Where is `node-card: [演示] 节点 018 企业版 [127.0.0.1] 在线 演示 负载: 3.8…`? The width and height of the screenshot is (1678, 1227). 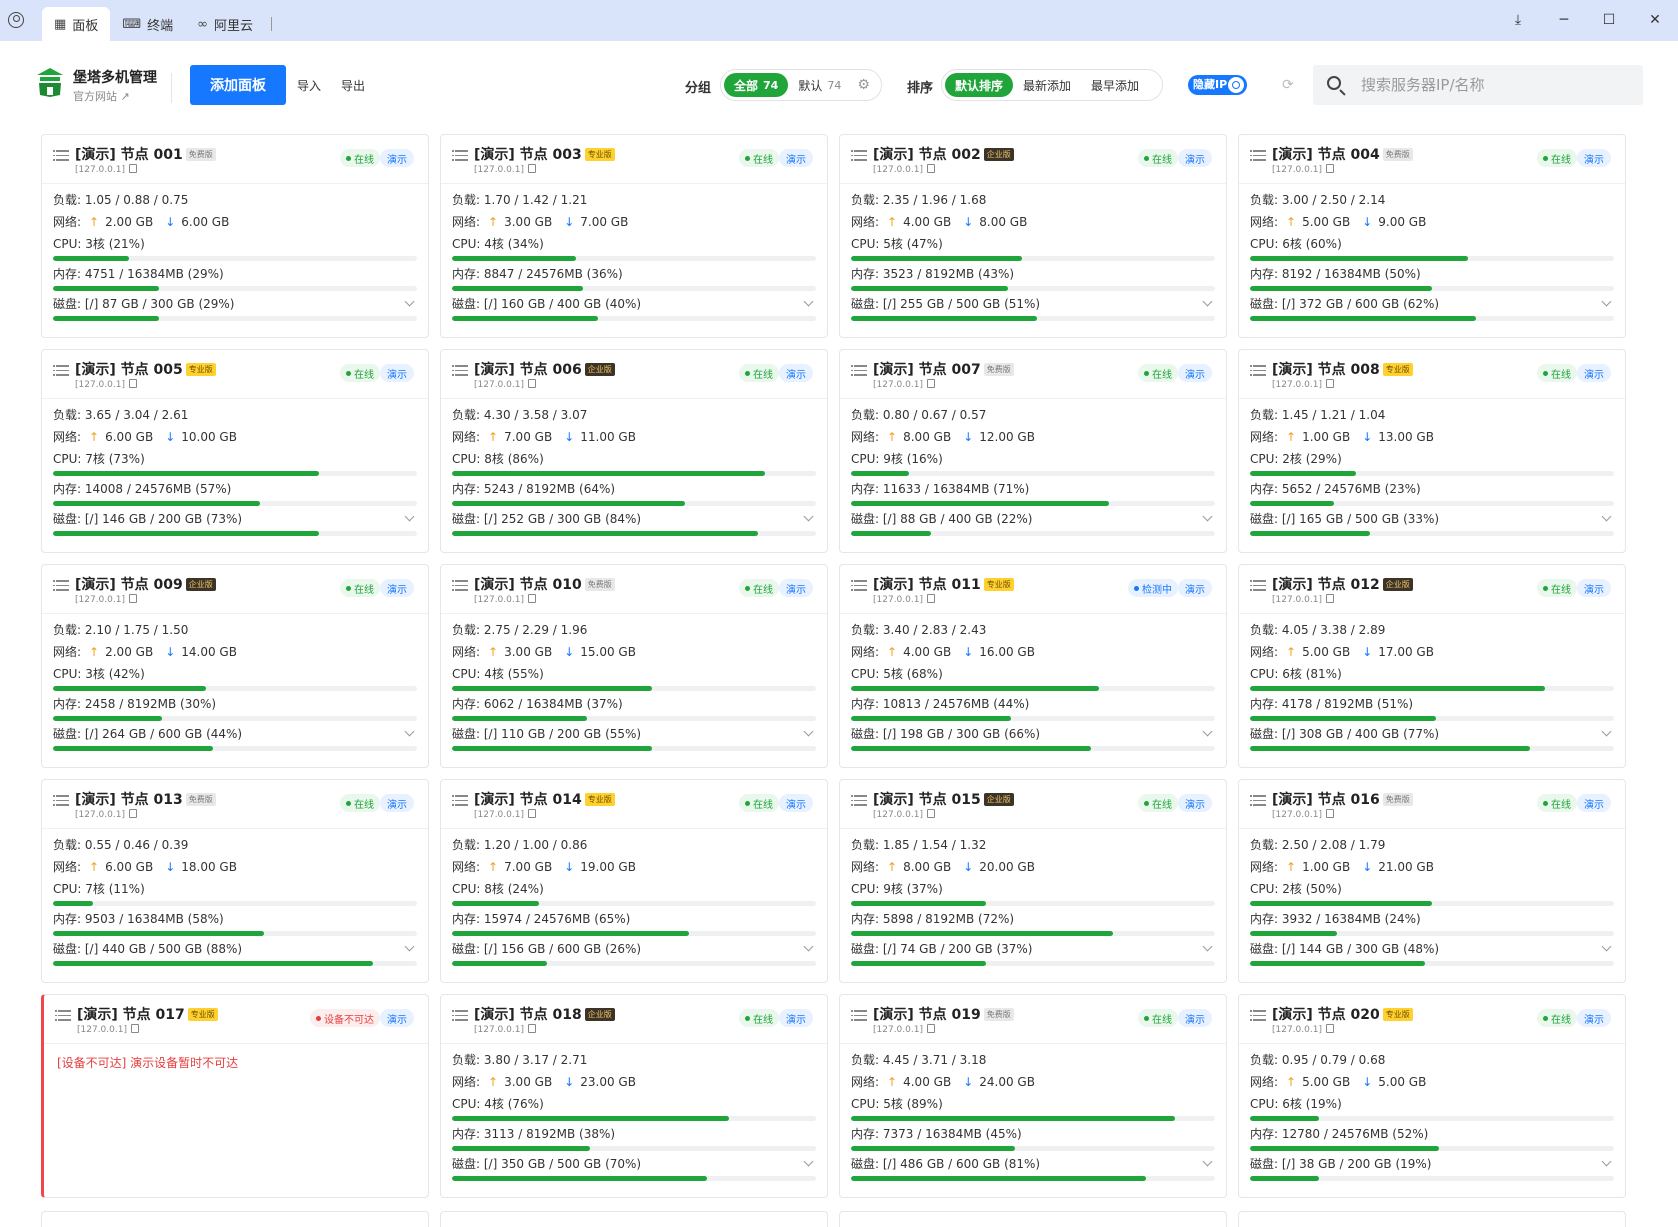
node-card: [演示] 节点 018 企业版 [127.0.0.1] 在线 演示 负载: 3.8… is located at coordinates (634, 1096).